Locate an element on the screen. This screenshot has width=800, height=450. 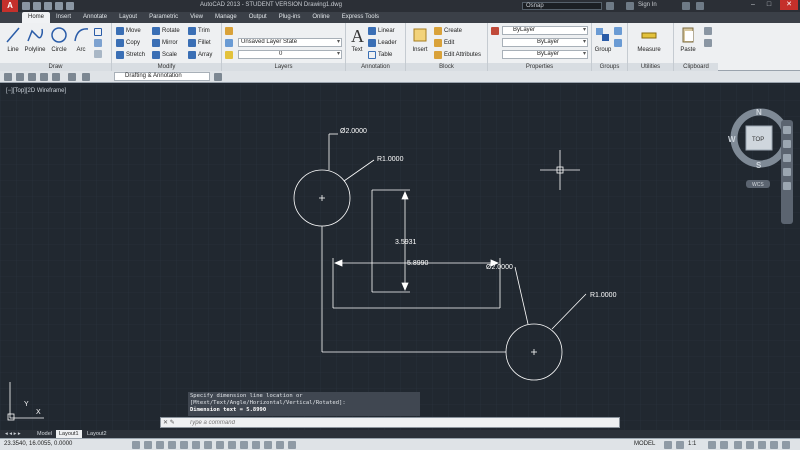
new-file-icon is located at coordinates (8, 77).